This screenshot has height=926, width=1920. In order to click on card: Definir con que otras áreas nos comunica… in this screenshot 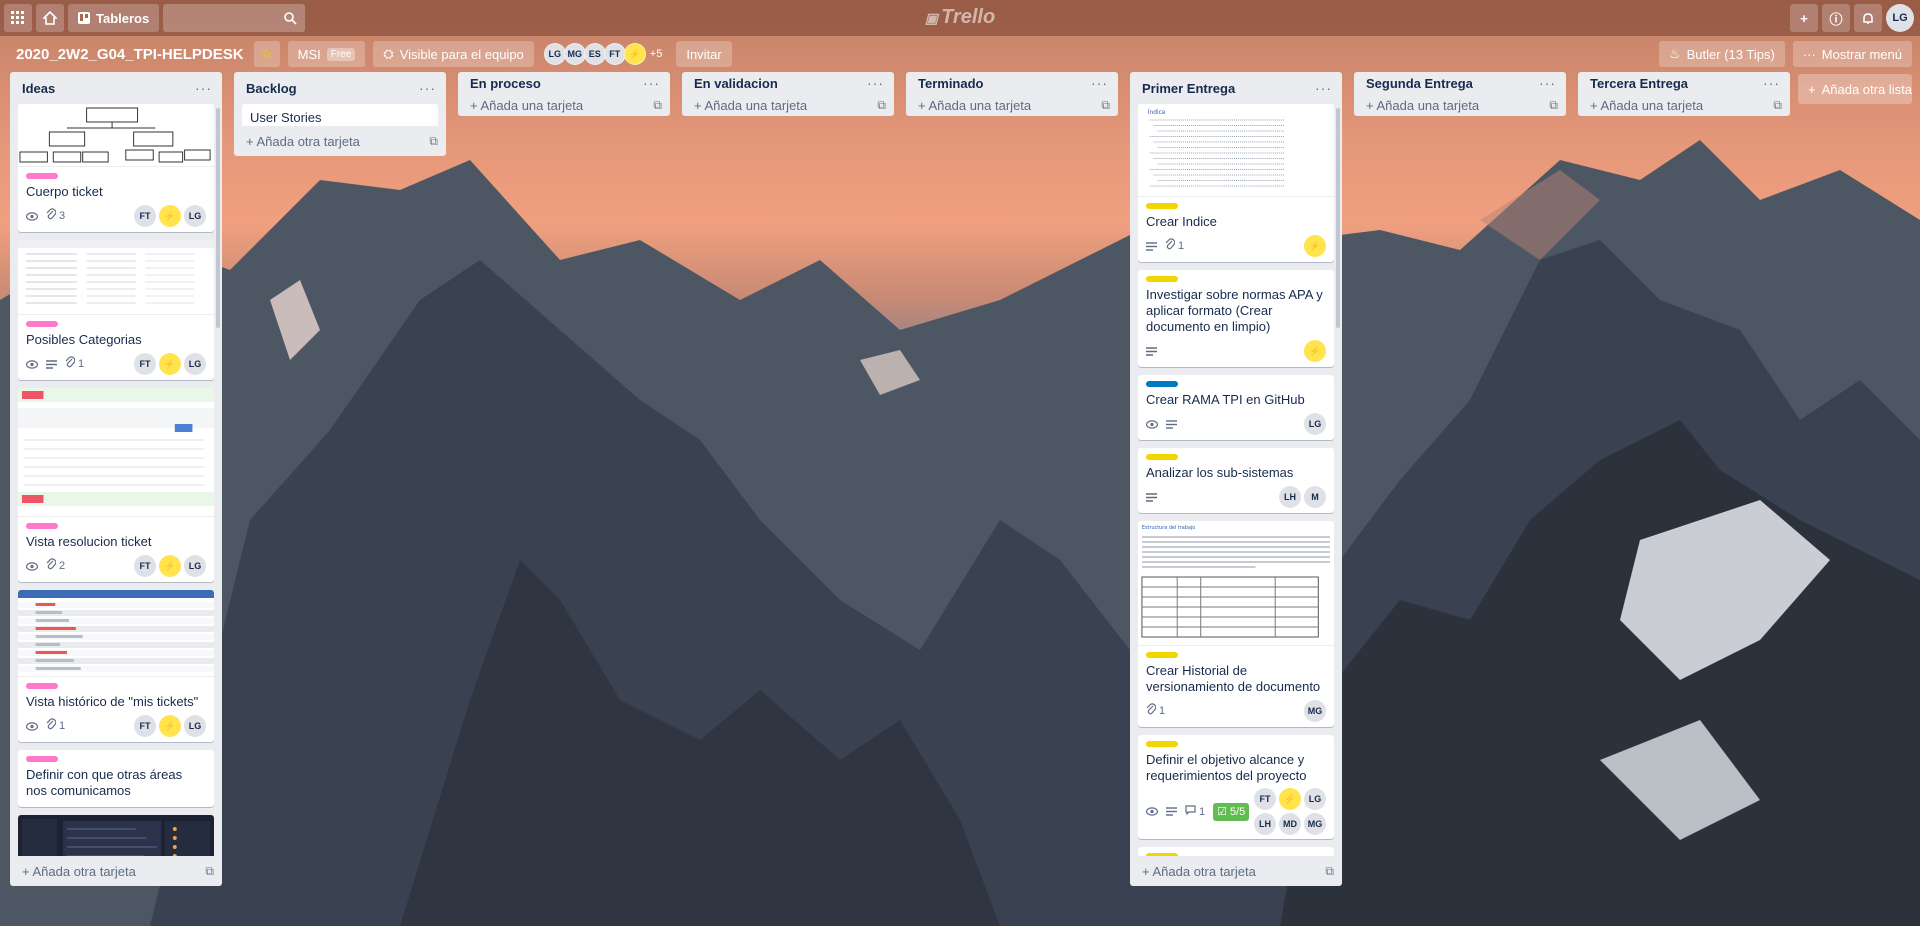, I will do `click(116, 778)`.